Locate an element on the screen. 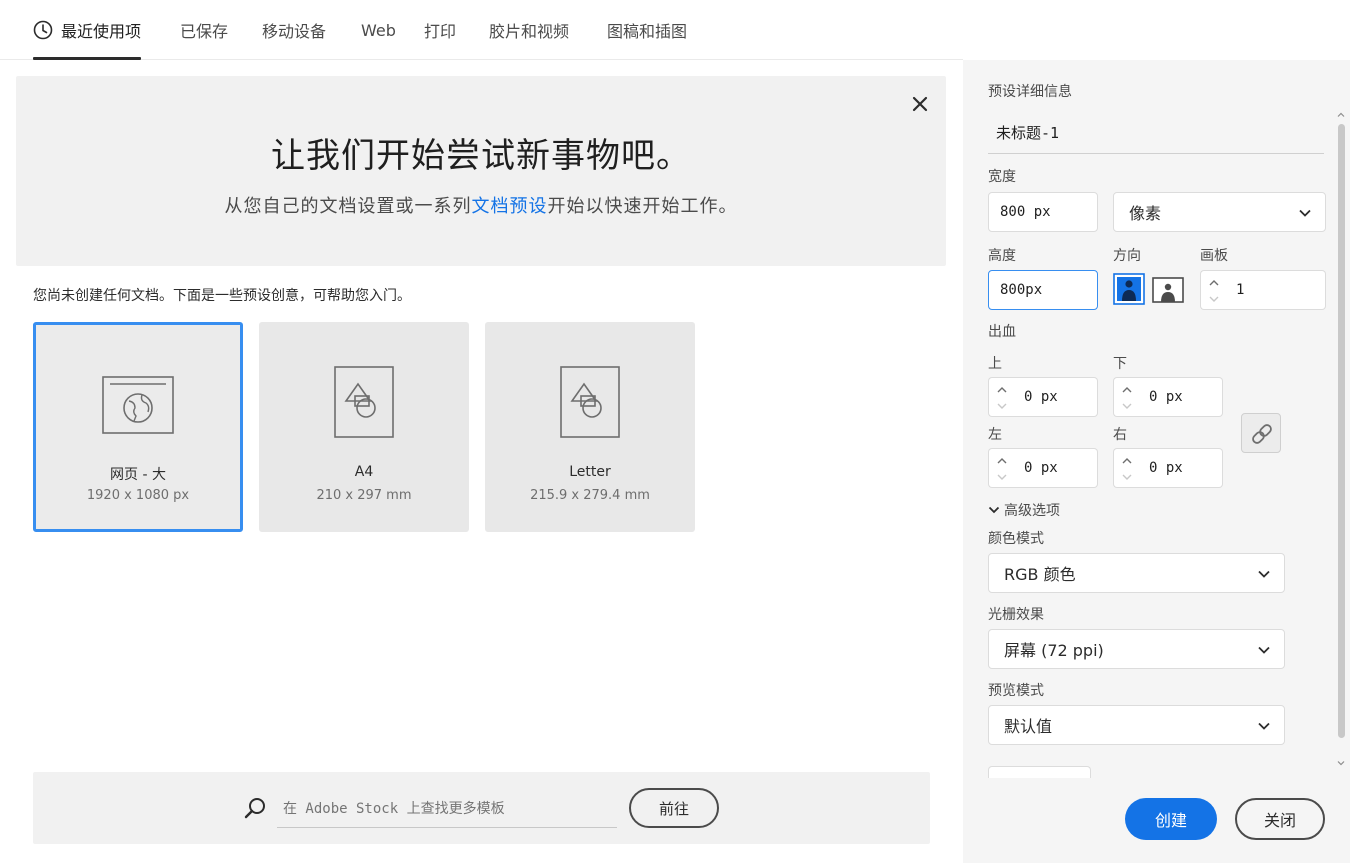 The image size is (1350, 863). bleed-top-label: 上 is located at coordinates (995, 364).